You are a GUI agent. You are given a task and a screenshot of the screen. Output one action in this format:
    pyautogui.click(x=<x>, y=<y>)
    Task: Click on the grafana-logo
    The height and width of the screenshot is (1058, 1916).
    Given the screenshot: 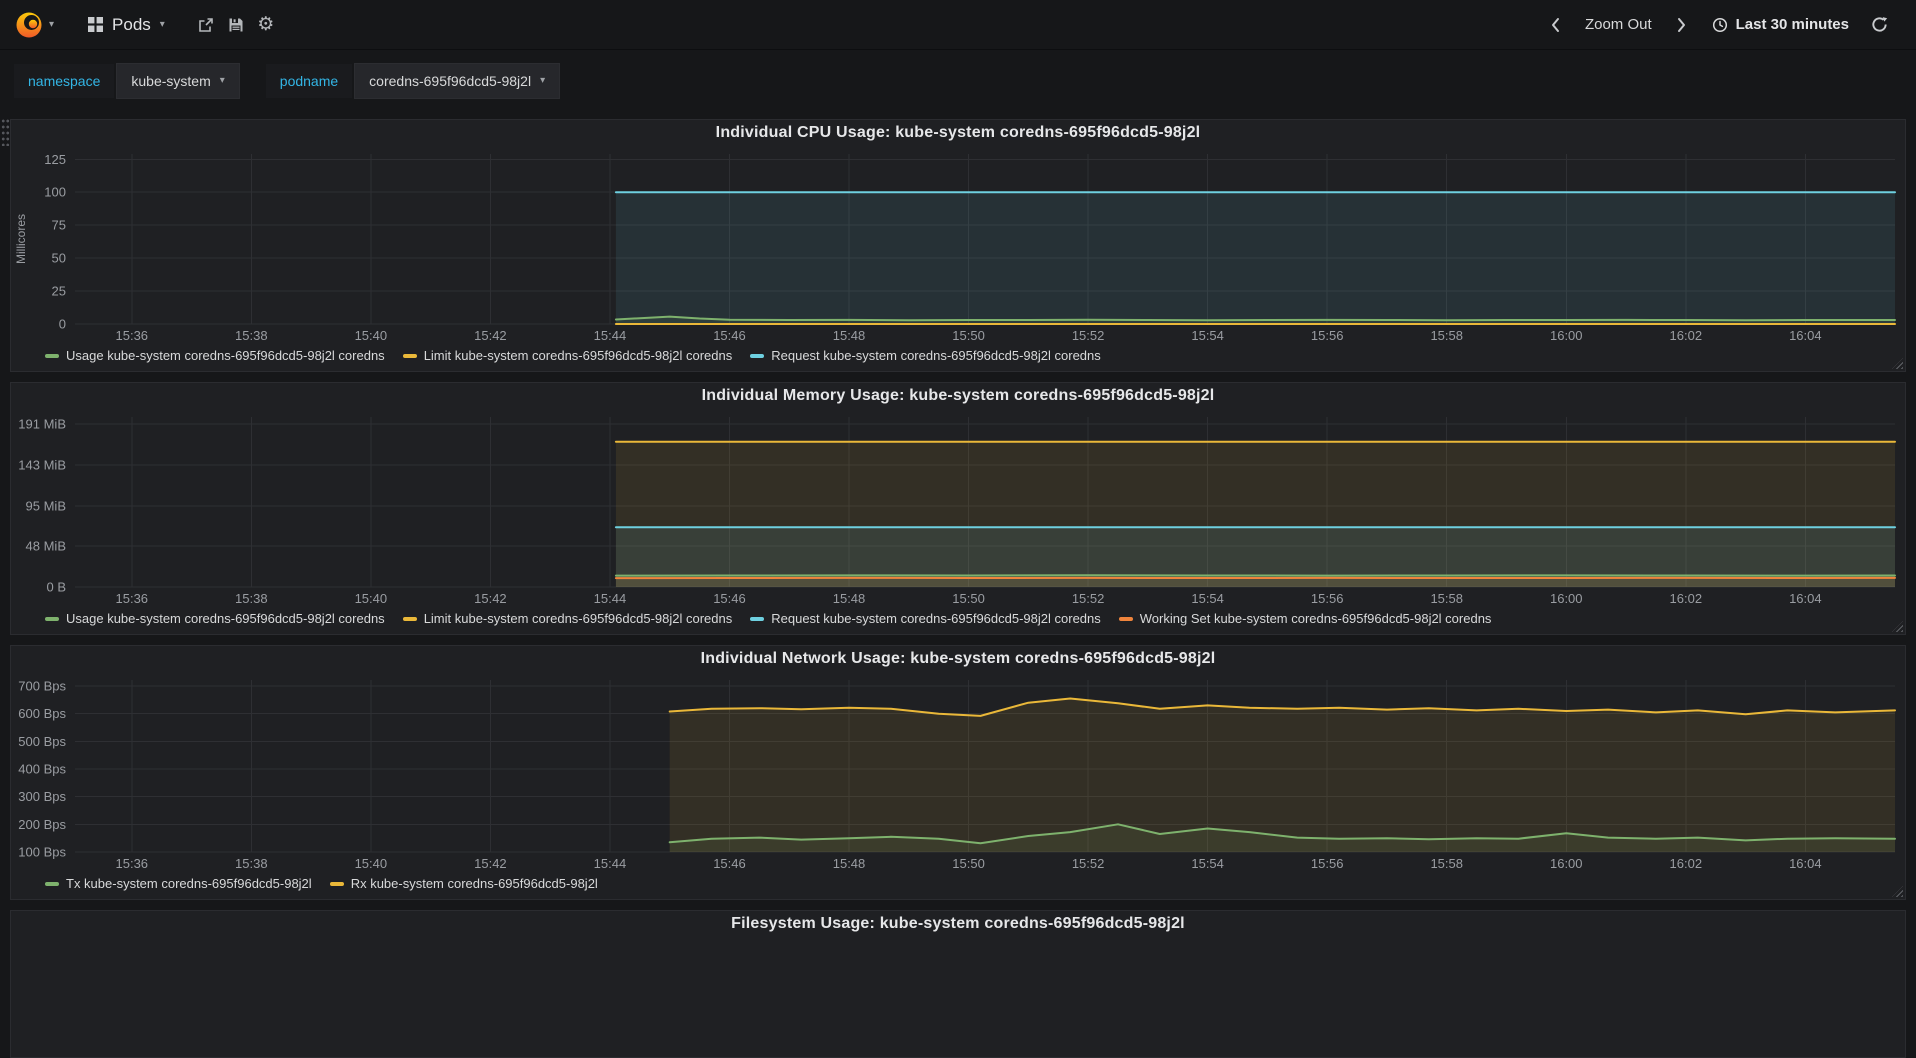 What is the action you would take?
    pyautogui.click(x=29, y=24)
    